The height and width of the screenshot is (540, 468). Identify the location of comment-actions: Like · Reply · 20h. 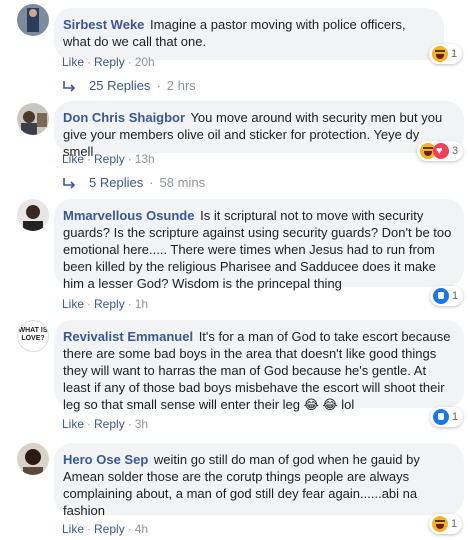
(108, 62).